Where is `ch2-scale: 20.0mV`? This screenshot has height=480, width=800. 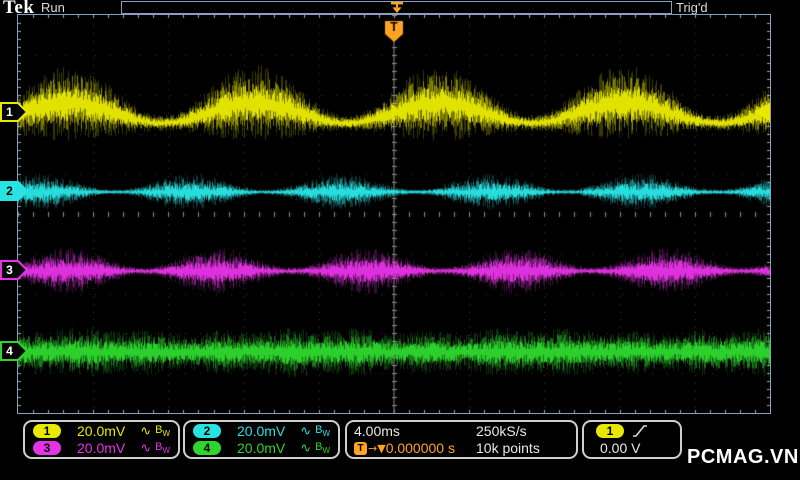
ch2-scale: 20.0mV is located at coordinates (261, 431).